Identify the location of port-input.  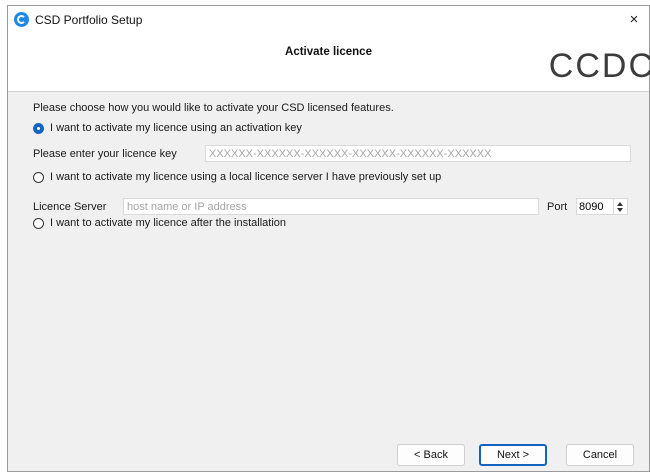
(595, 206).